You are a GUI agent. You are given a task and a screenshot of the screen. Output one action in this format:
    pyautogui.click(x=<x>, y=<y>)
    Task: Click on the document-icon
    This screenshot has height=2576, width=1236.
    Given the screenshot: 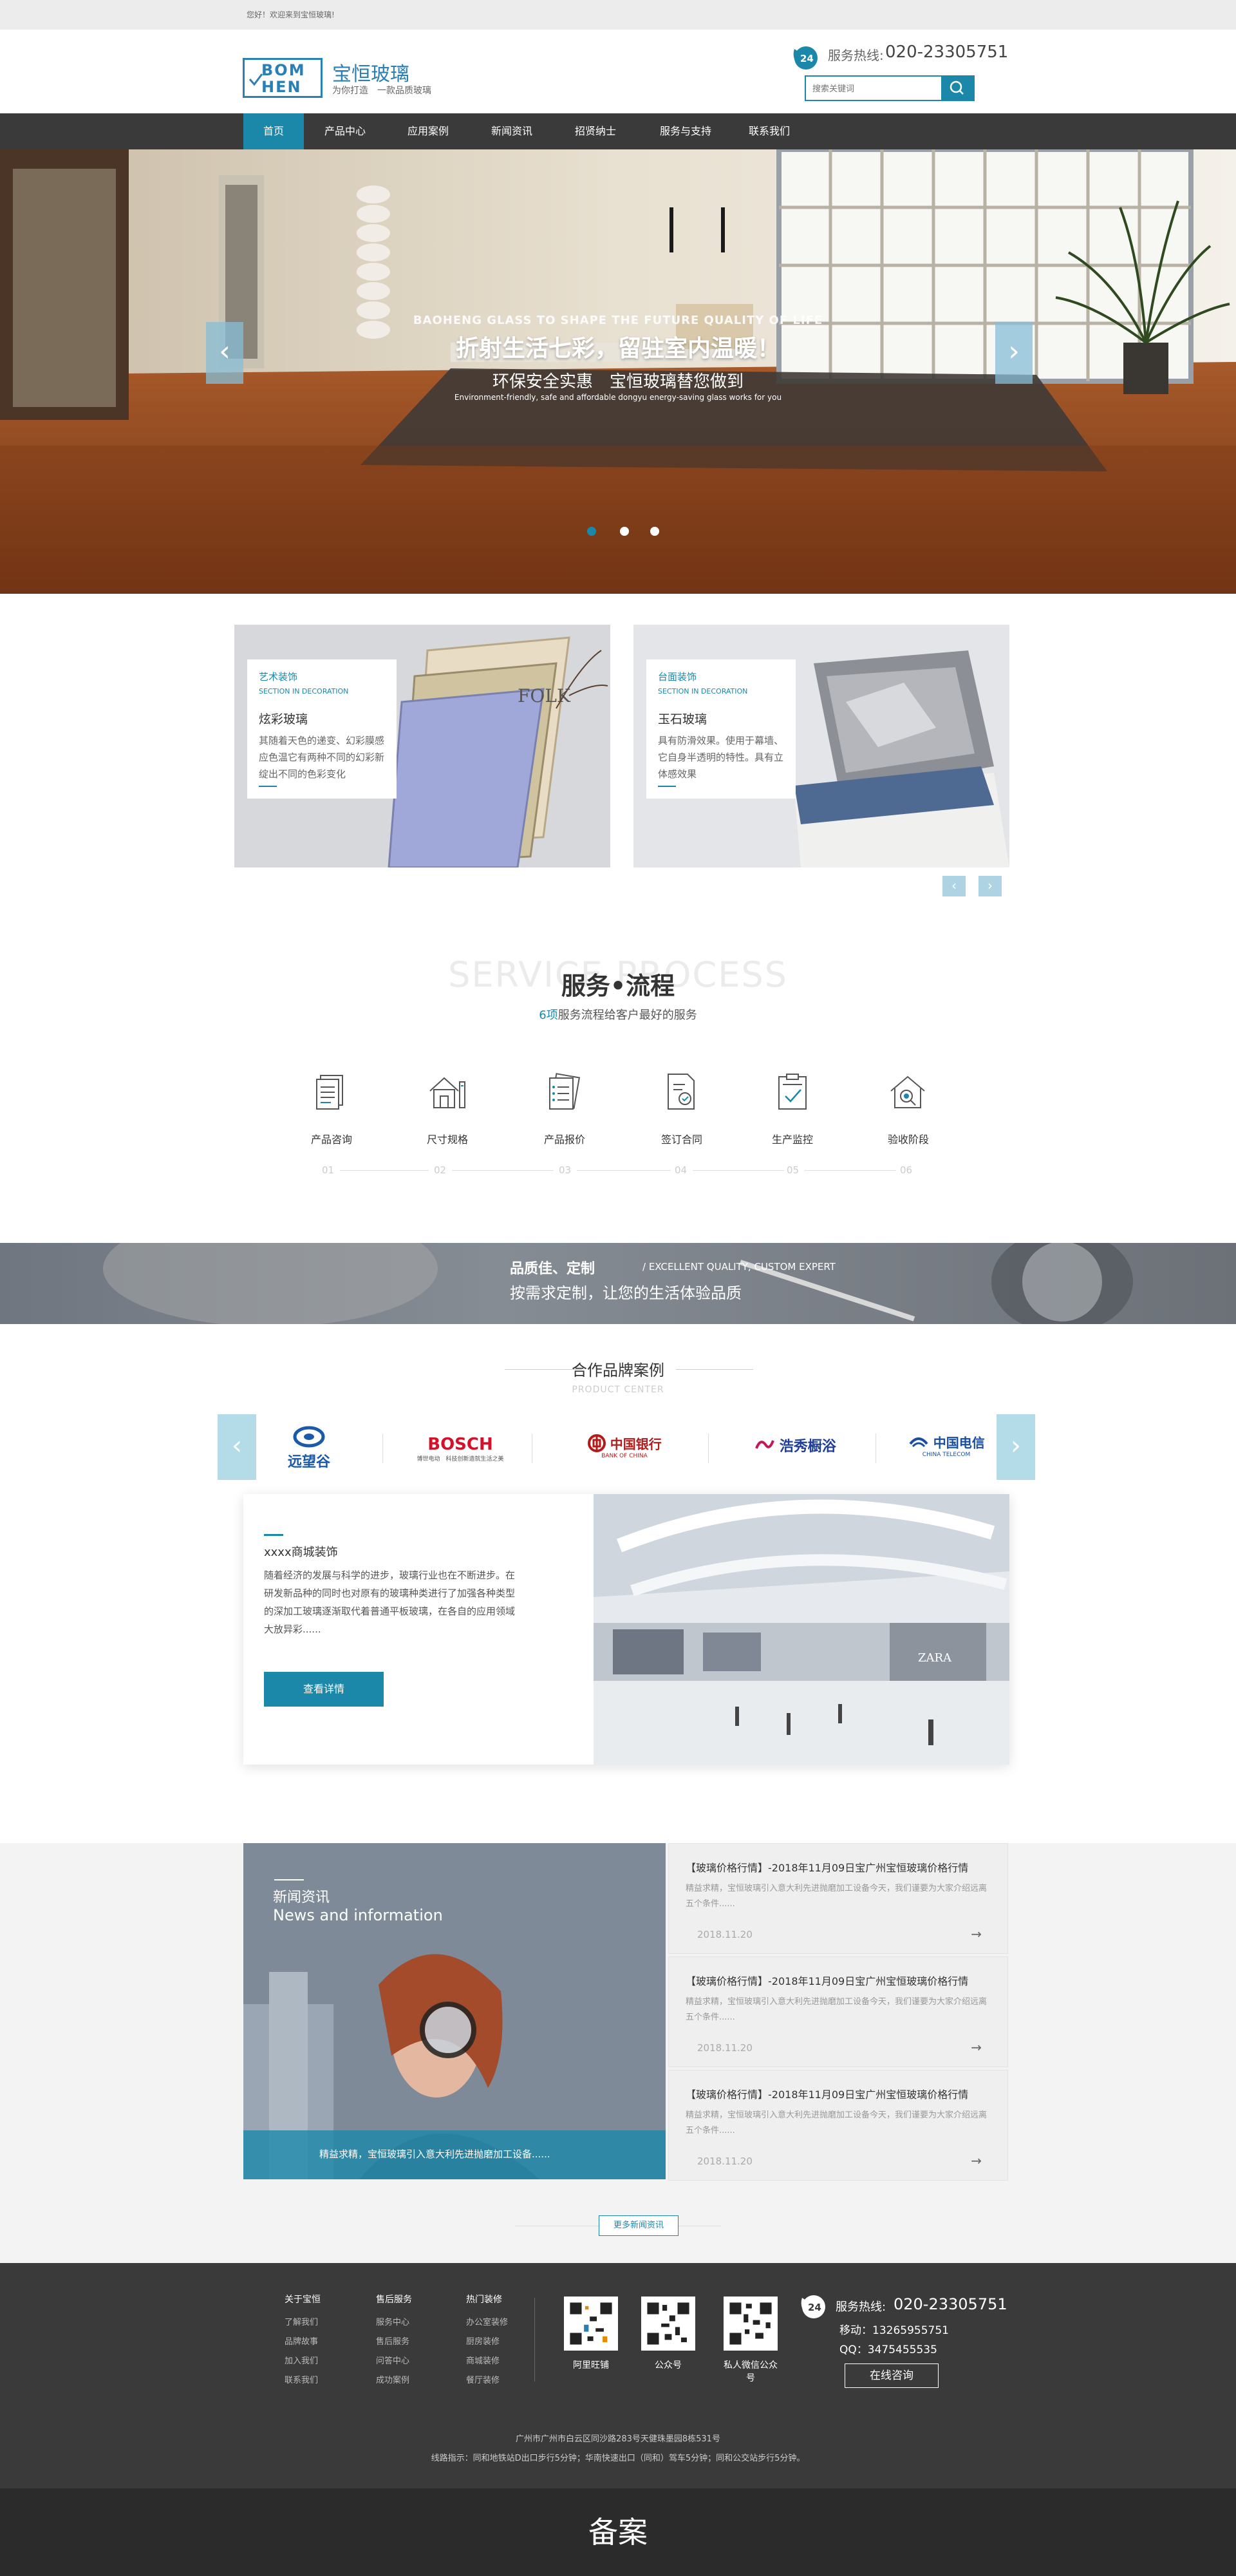 What is the action you would take?
    pyautogui.click(x=329, y=1092)
    